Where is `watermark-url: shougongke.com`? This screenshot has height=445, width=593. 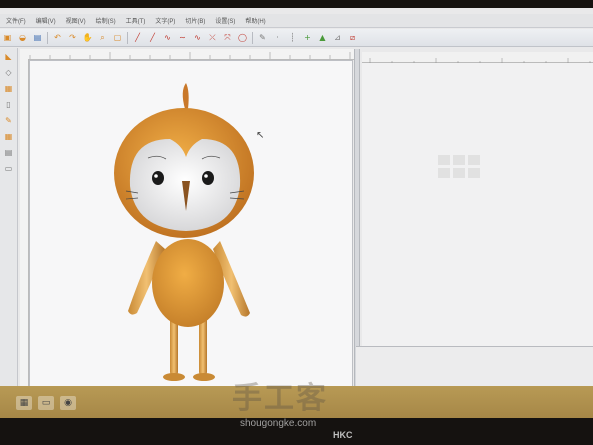 watermark-url: shougongke.com is located at coordinates (278, 423).